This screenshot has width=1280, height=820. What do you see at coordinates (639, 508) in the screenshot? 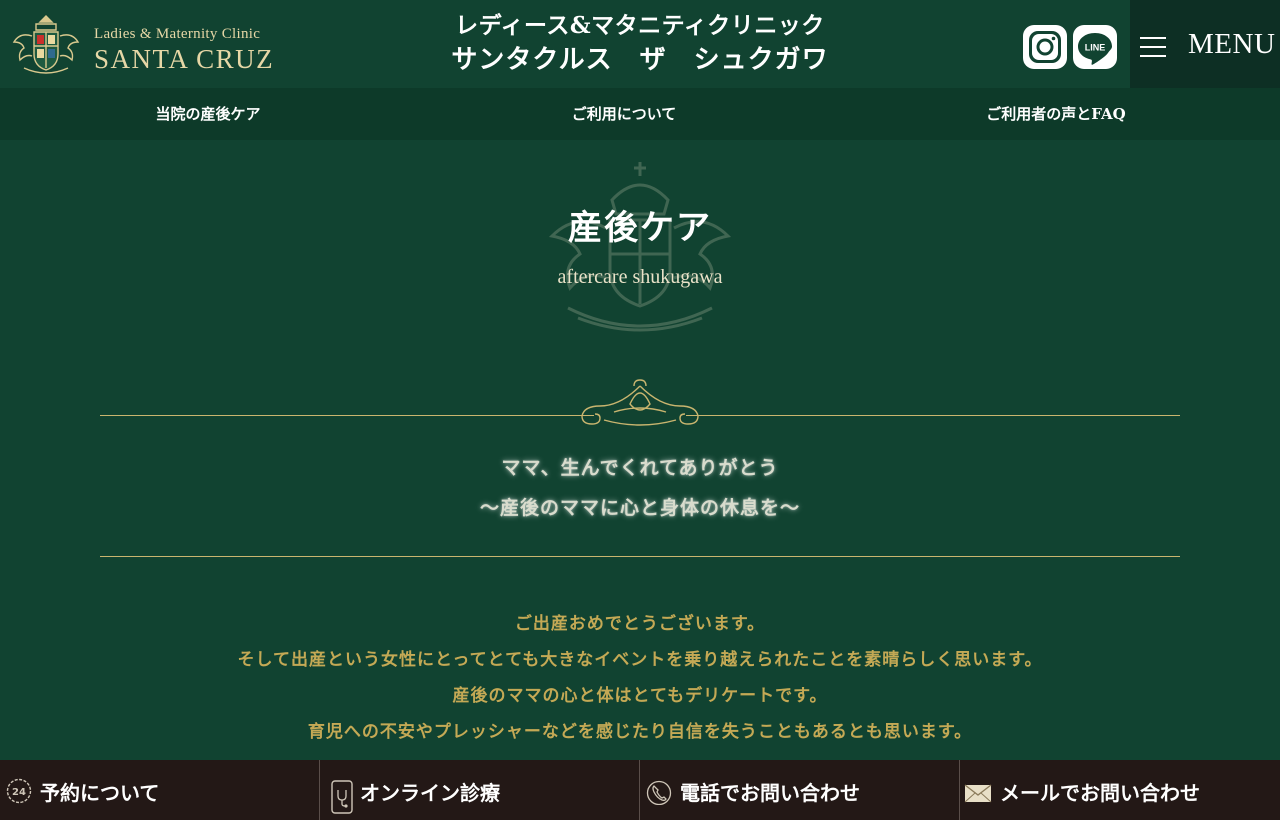
I see `tagline-line2: 〜産後のママに心と身体の休息を〜` at bounding box center [639, 508].